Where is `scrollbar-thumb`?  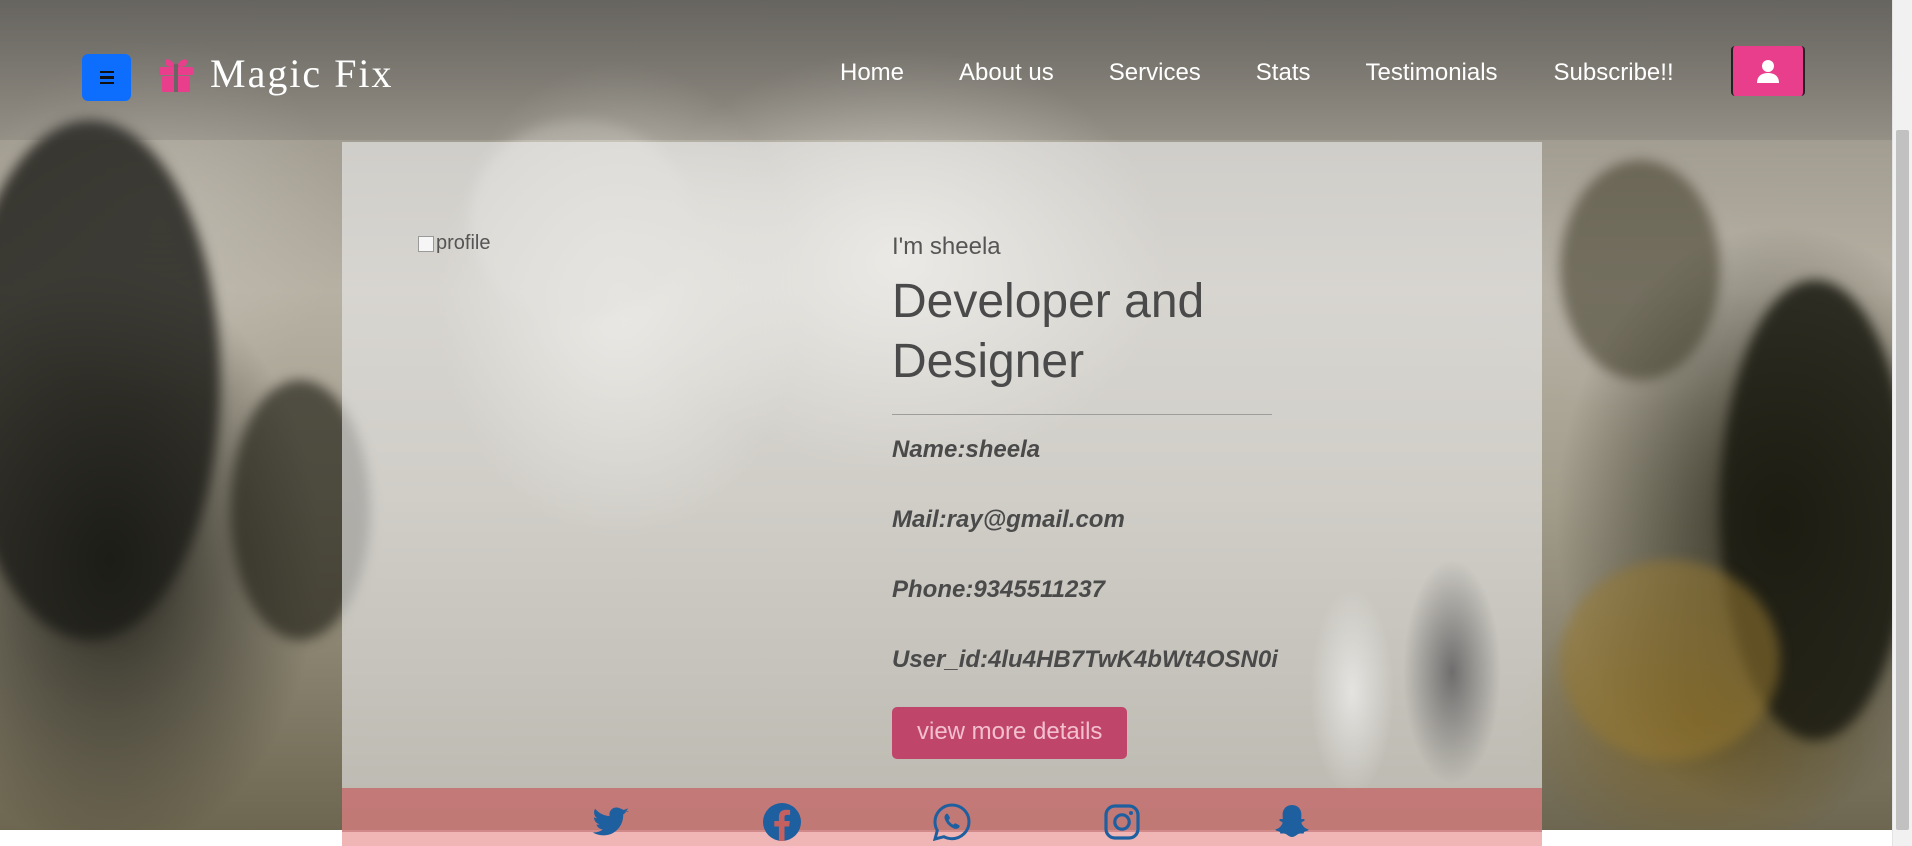
scrollbar-thumb is located at coordinates (1902, 480).